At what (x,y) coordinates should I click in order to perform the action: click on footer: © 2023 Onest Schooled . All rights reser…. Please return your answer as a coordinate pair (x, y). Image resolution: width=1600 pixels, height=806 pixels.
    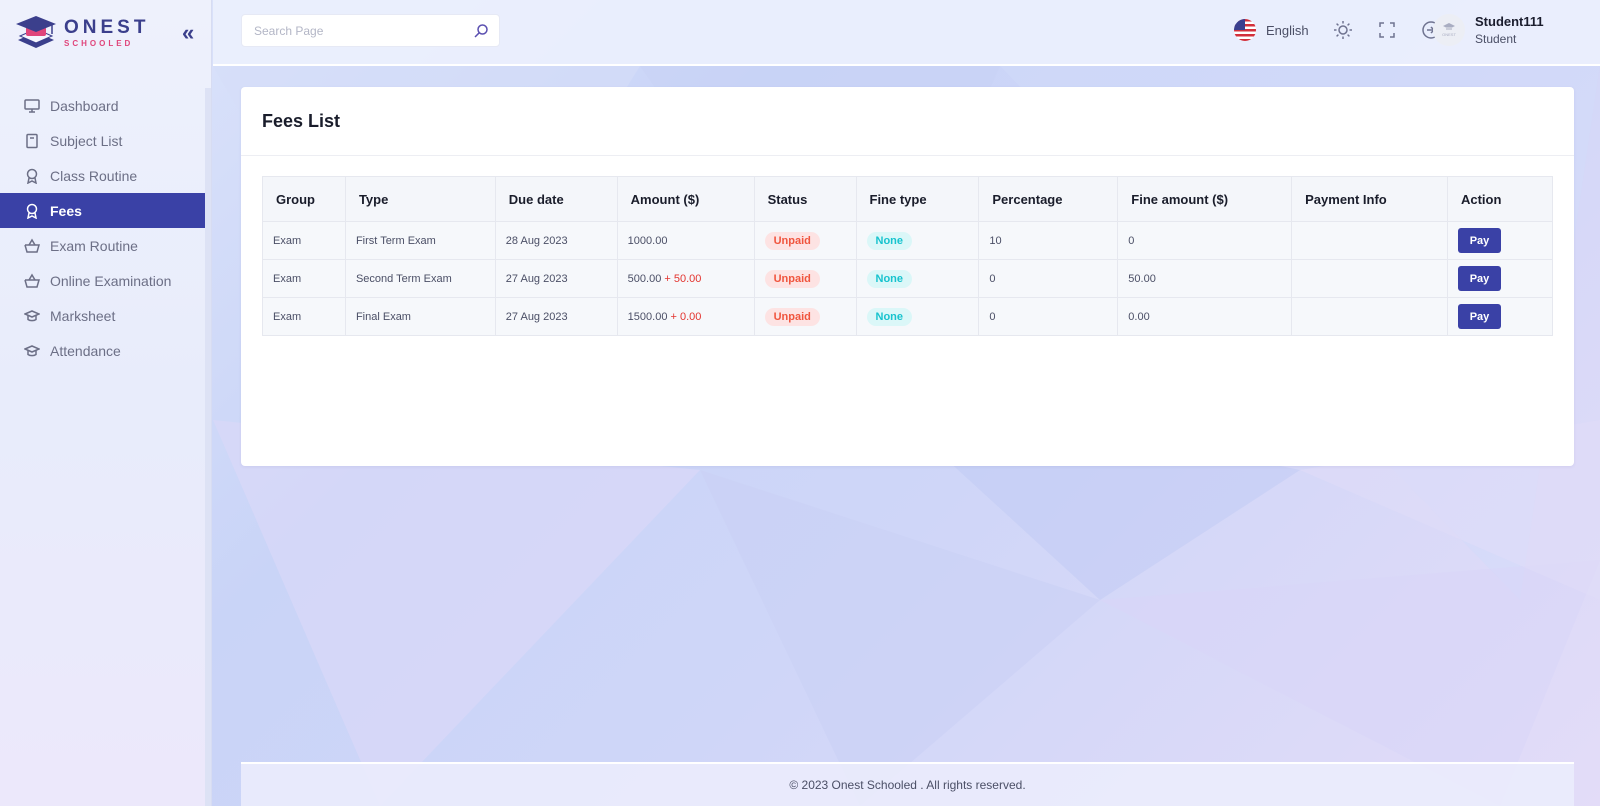
    Looking at the image, I should click on (907, 784).